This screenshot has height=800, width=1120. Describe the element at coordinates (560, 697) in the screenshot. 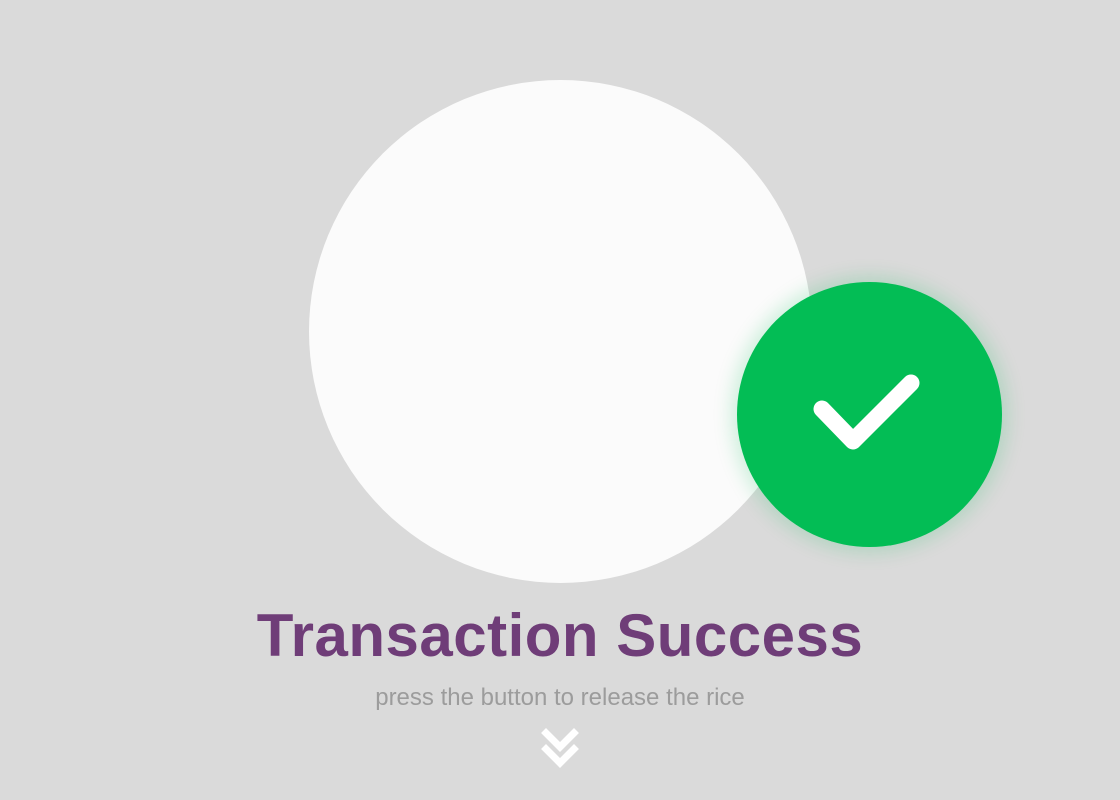

I see `instruction-text: press the button to release the rice` at that location.